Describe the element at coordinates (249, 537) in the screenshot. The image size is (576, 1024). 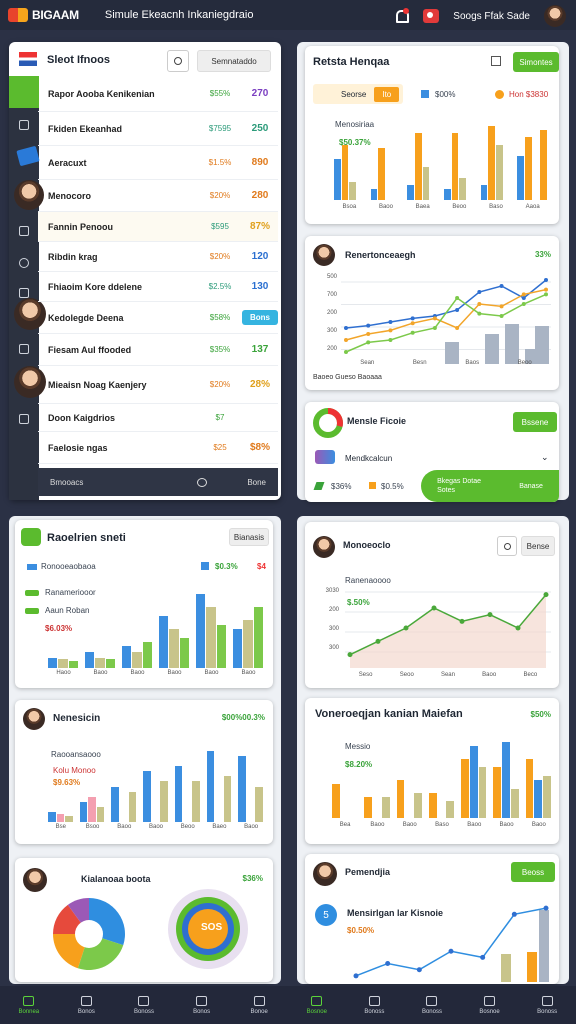
I see `bar-card2-button: Bianasis` at that location.